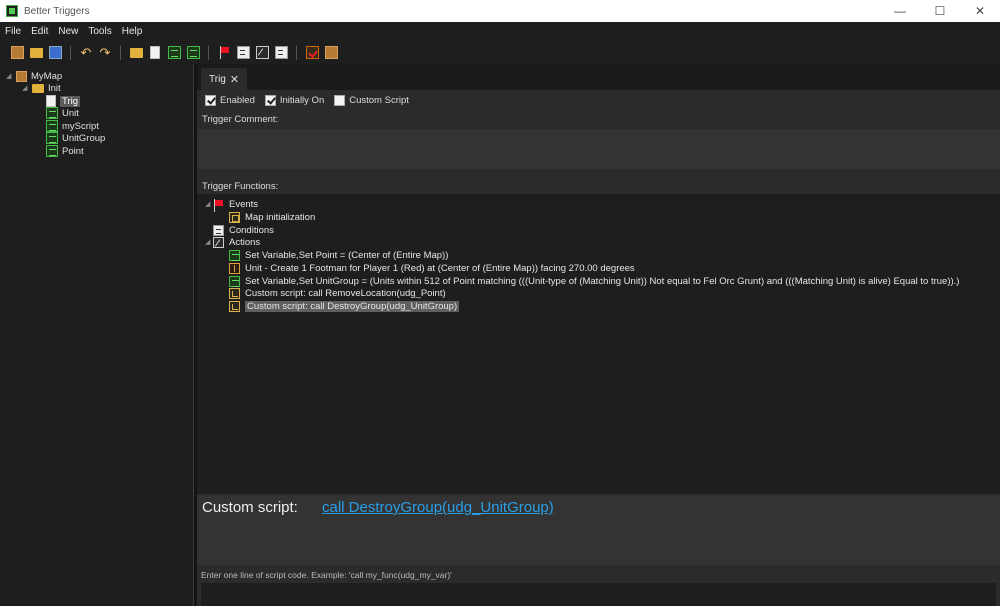 The height and width of the screenshot is (606, 1000). I want to click on build-map-icon, so click(331, 53).